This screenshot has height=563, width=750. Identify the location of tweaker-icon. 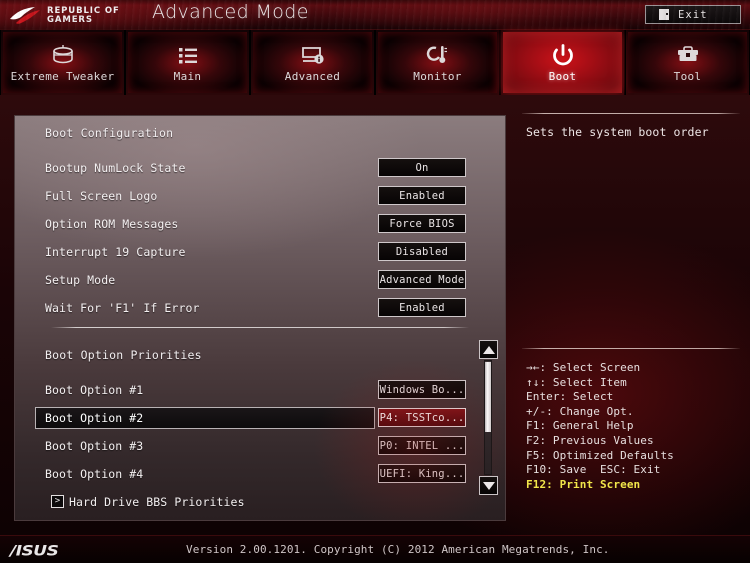
(63, 55).